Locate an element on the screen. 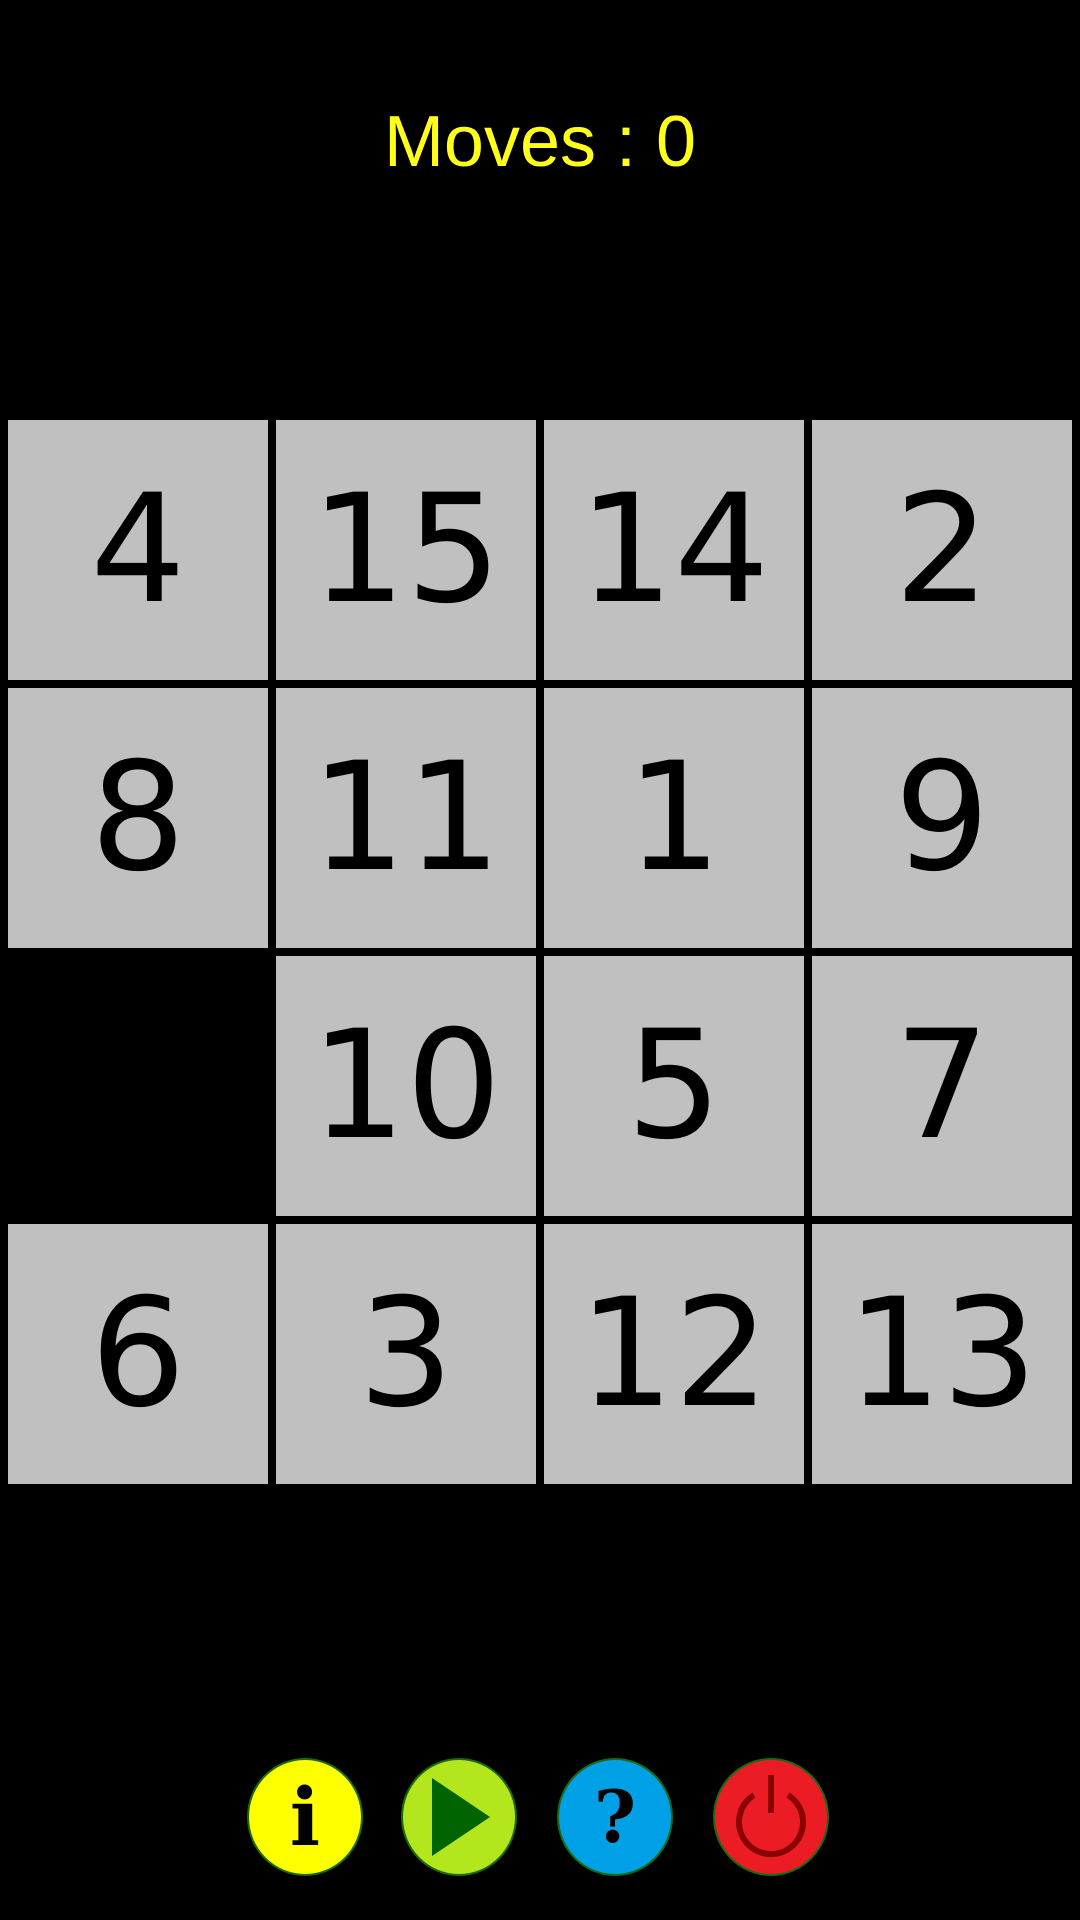  tile-1: 1 is located at coordinates (674, 818).